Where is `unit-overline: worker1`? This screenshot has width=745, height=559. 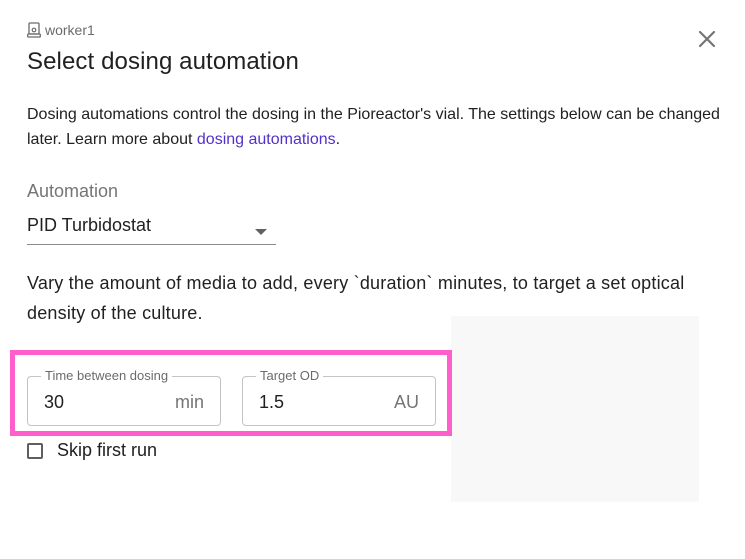
unit-overline: worker1 is located at coordinates (61, 30).